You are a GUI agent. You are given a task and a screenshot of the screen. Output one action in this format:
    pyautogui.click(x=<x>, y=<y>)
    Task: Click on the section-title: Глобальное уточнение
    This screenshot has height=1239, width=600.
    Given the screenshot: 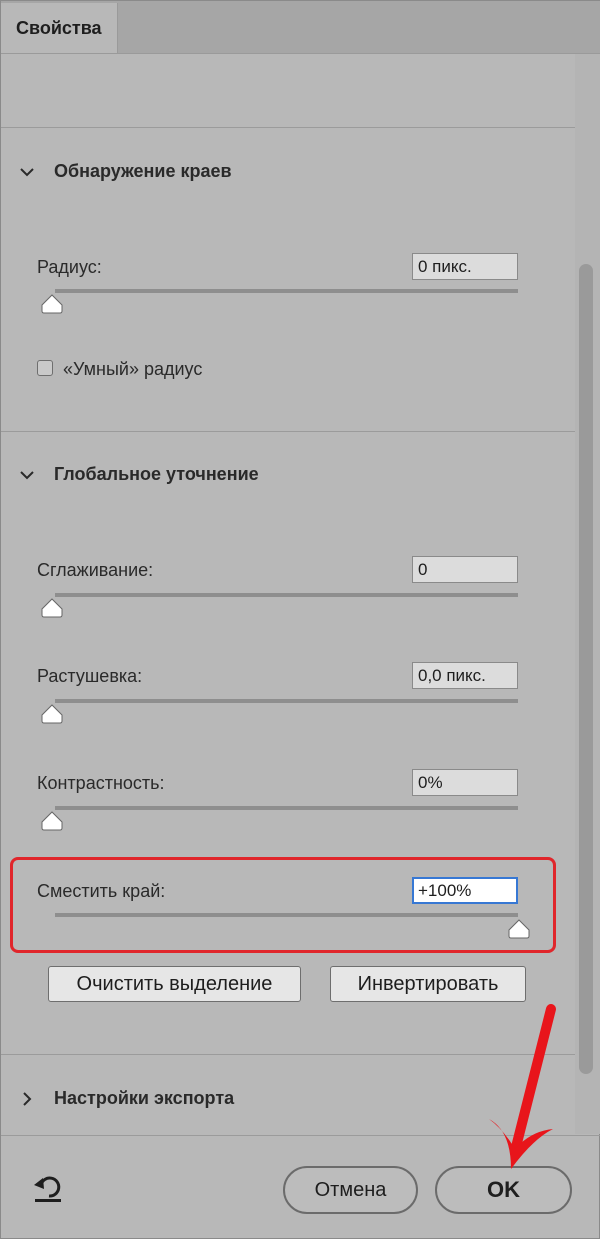 What is the action you would take?
    pyautogui.click(x=156, y=474)
    